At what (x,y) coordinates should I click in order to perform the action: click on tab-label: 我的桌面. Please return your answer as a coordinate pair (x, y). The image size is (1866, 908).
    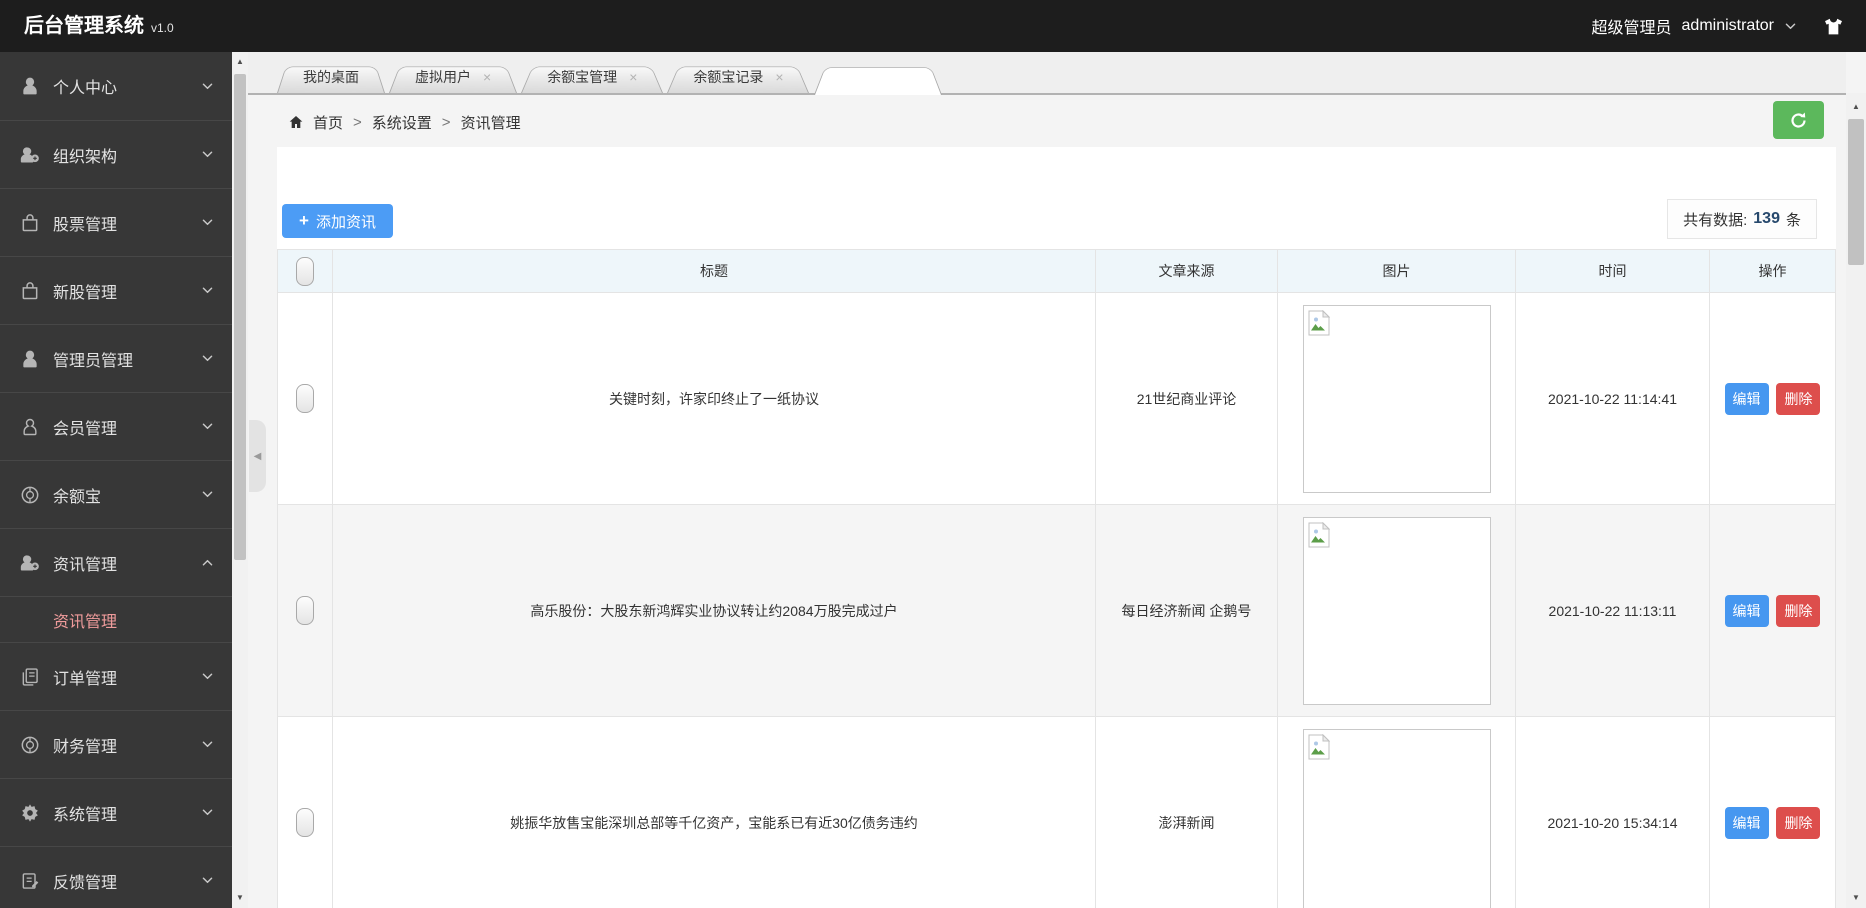
    Looking at the image, I should click on (331, 77).